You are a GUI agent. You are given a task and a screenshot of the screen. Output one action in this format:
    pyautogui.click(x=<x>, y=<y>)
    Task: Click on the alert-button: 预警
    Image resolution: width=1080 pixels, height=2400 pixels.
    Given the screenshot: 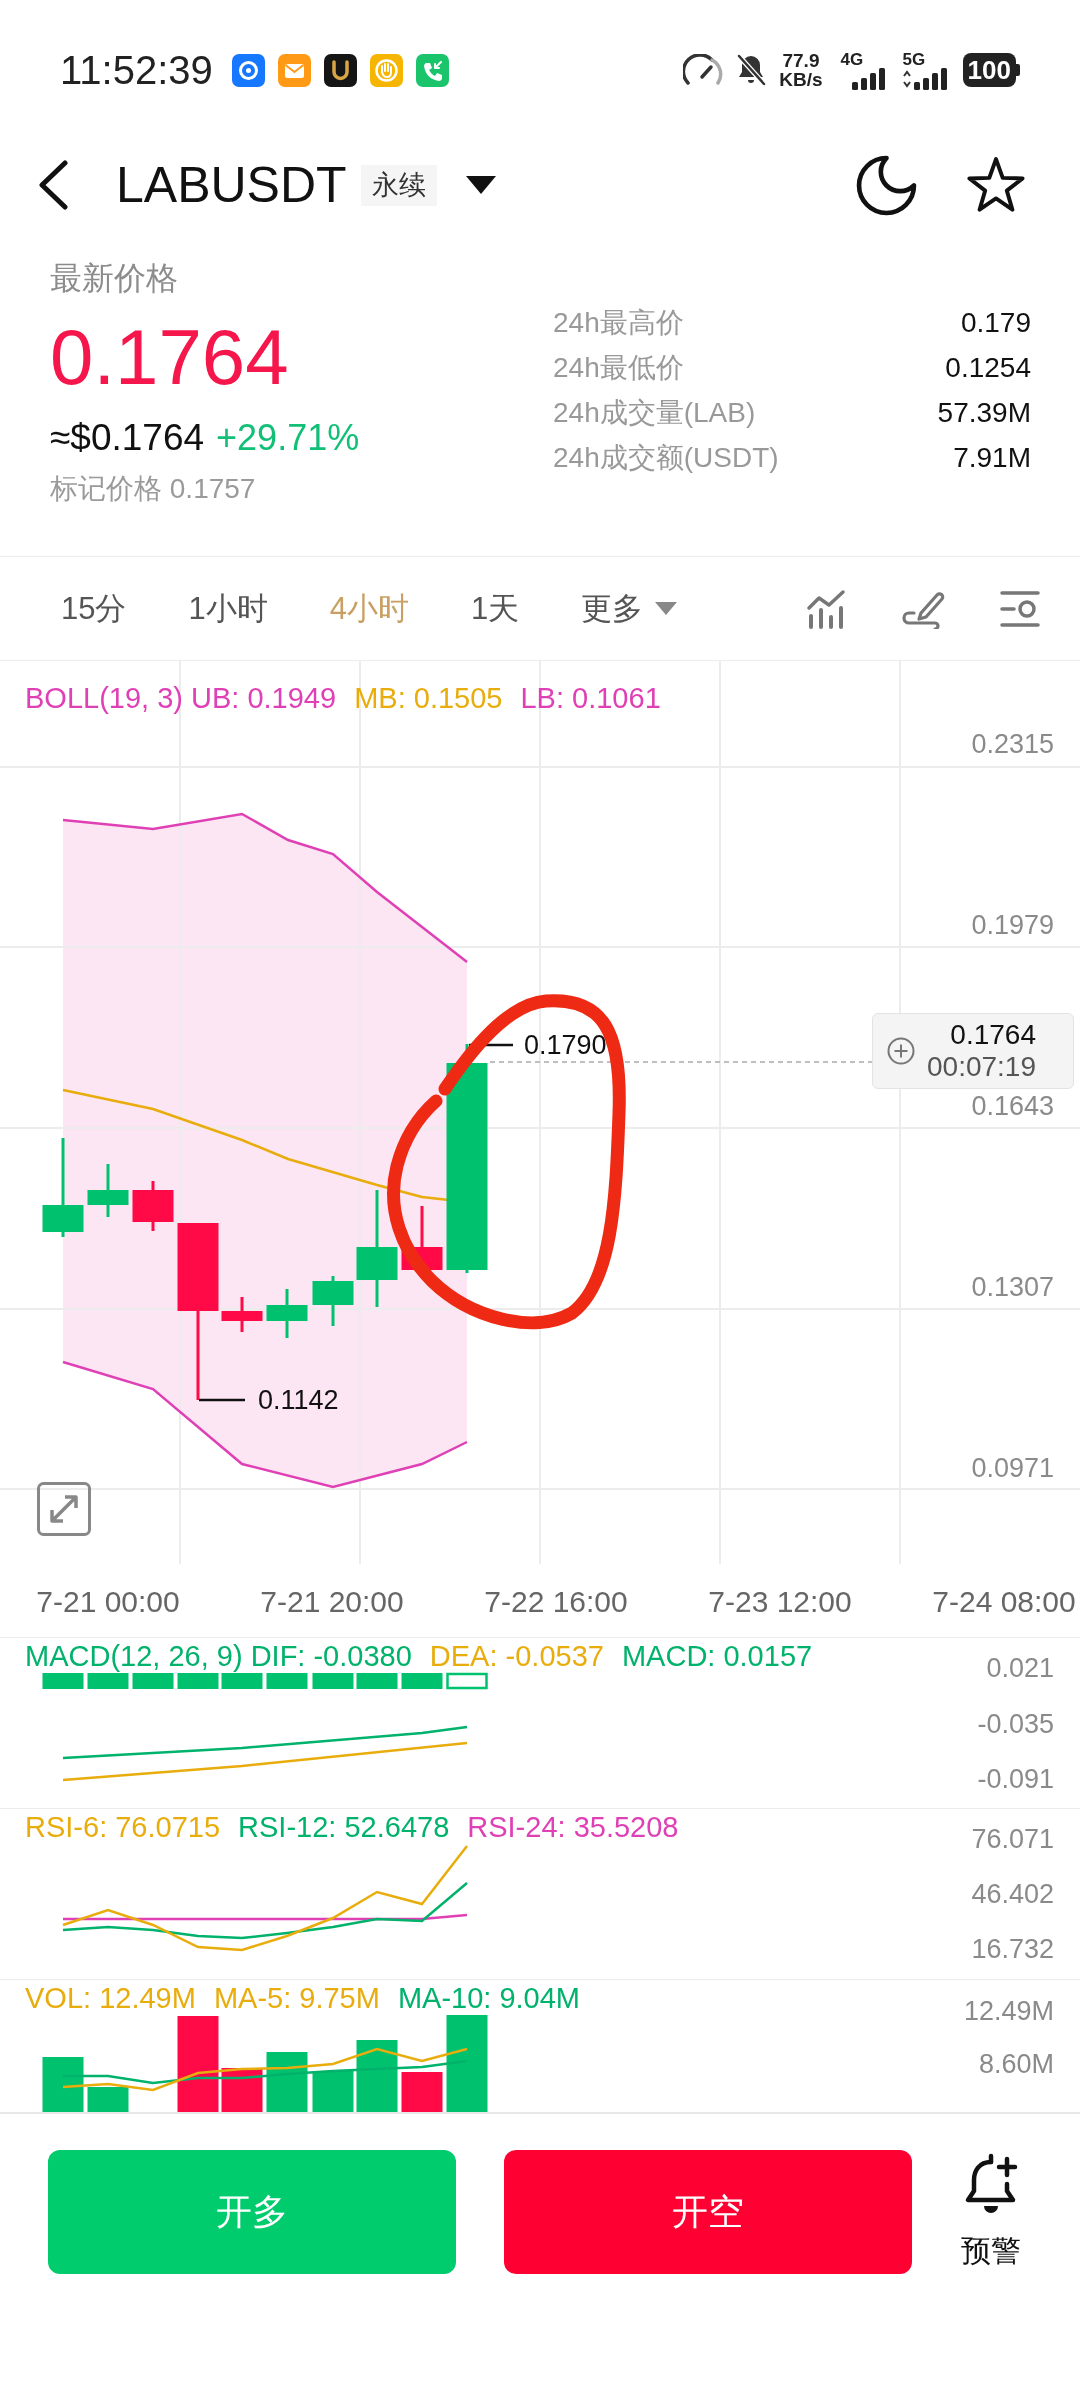 What is the action you would take?
    pyautogui.click(x=991, y=2210)
    